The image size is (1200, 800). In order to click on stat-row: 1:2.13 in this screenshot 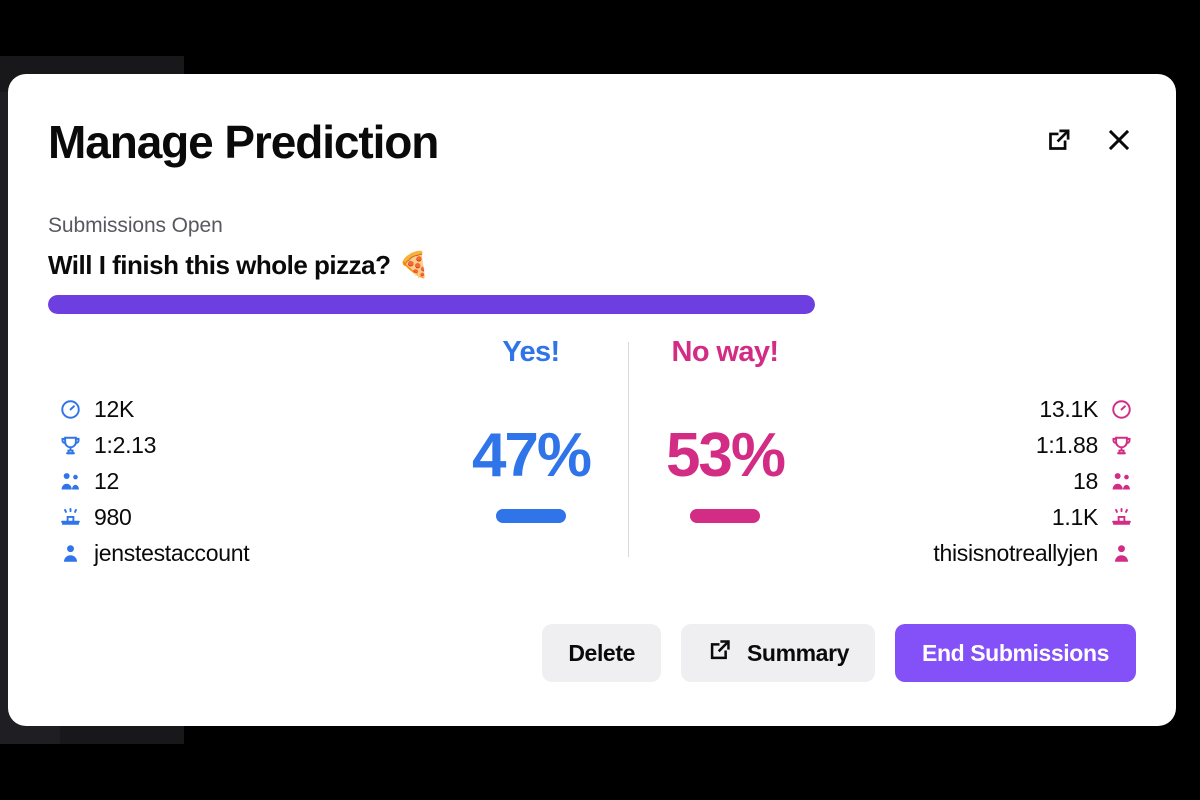, I will do `click(153, 445)`.